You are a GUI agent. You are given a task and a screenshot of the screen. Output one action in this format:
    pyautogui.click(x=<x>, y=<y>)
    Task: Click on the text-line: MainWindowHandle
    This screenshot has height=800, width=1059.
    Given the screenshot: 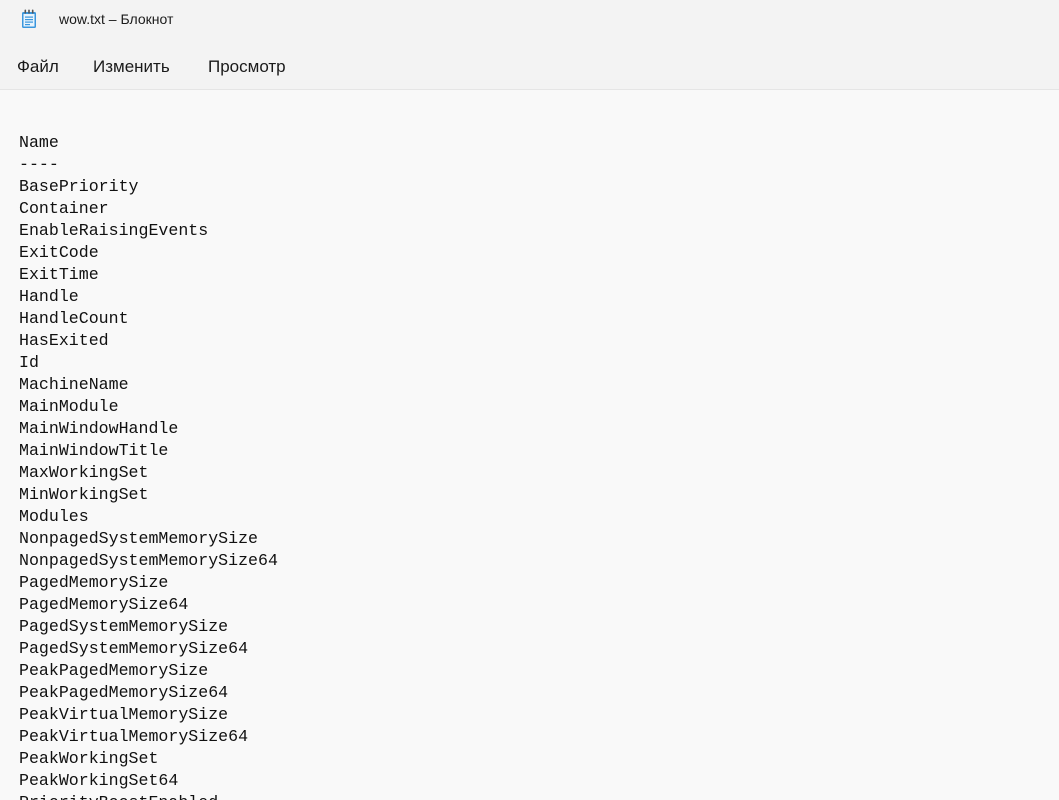 What is the action you would take?
    pyautogui.click(x=99, y=428)
    